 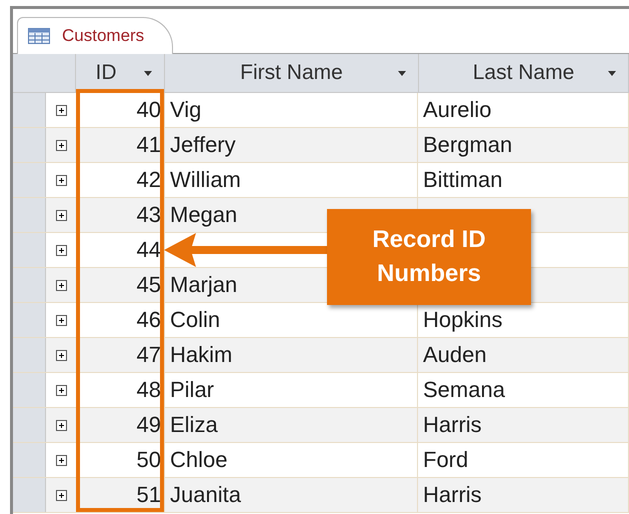 What do you see at coordinates (445, 460) in the screenshot?
I see `table-cell: Ford` at bounding box center [445, 460].